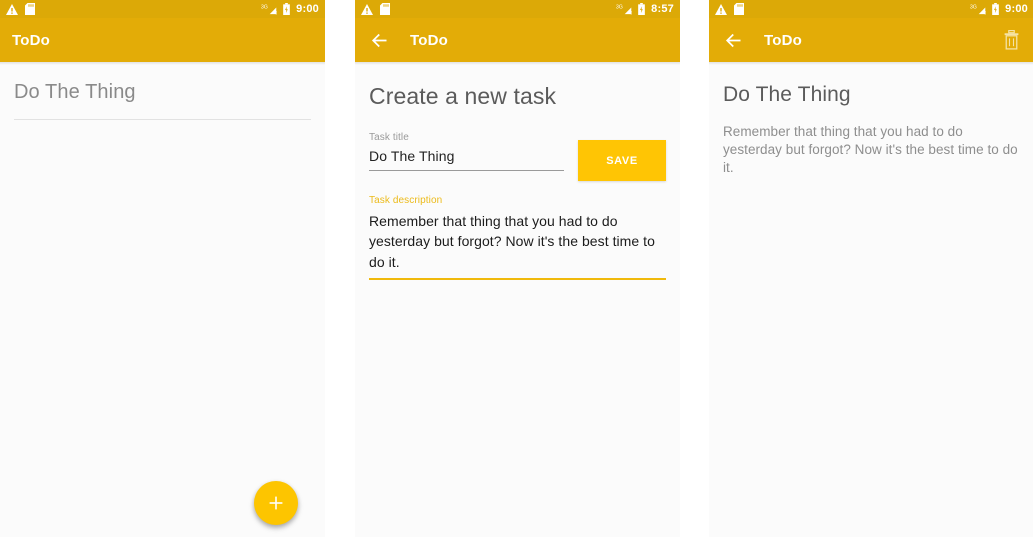 The width and height of the screenshot is (1033, 537). Describe the element at coordinates (662, 8) in the screenshot. I see `status-bar-clock: 8:57` at that location.